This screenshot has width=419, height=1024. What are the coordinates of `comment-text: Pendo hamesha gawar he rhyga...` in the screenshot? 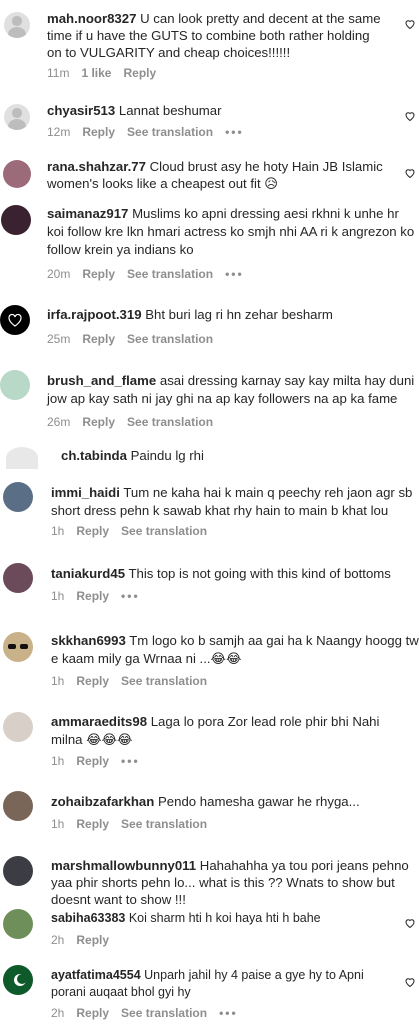 It's located at (259, 801).